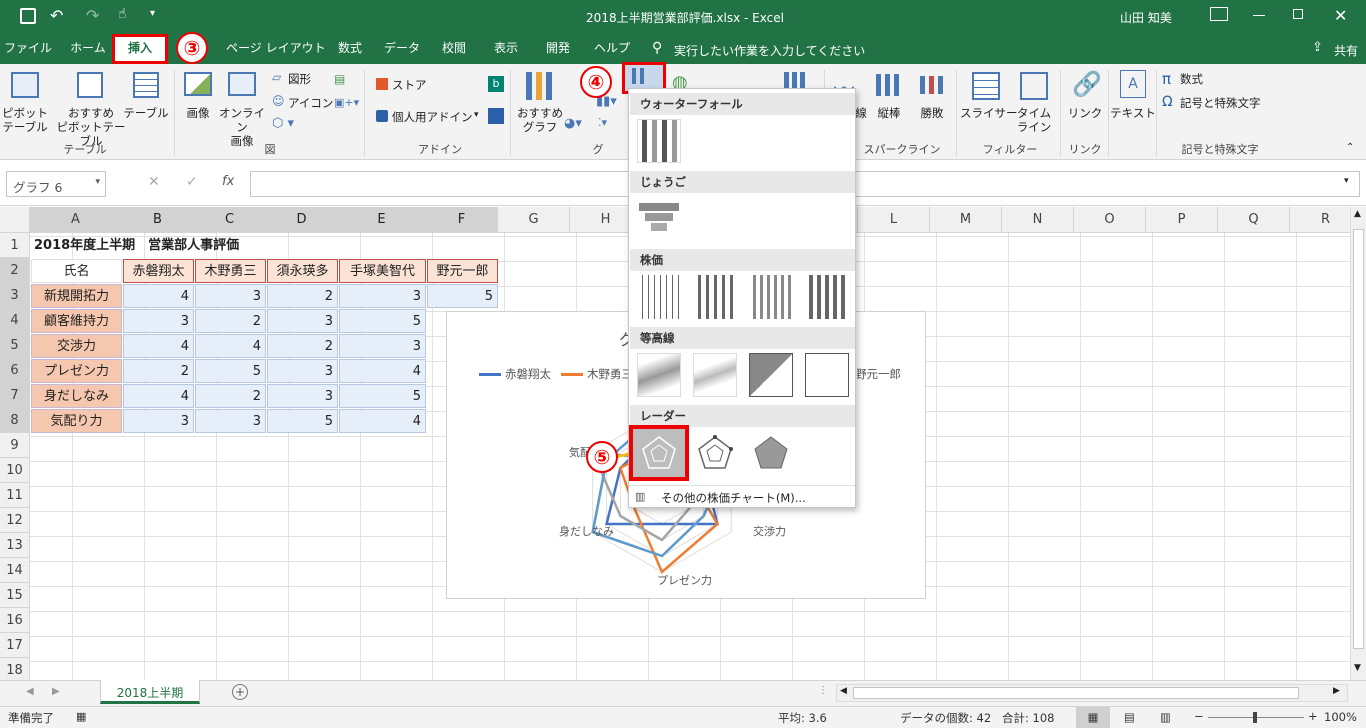  Describe the element at coordinates (1165, 717) in the screenshot. I see `page-break-view-icon: ▥` at that location.